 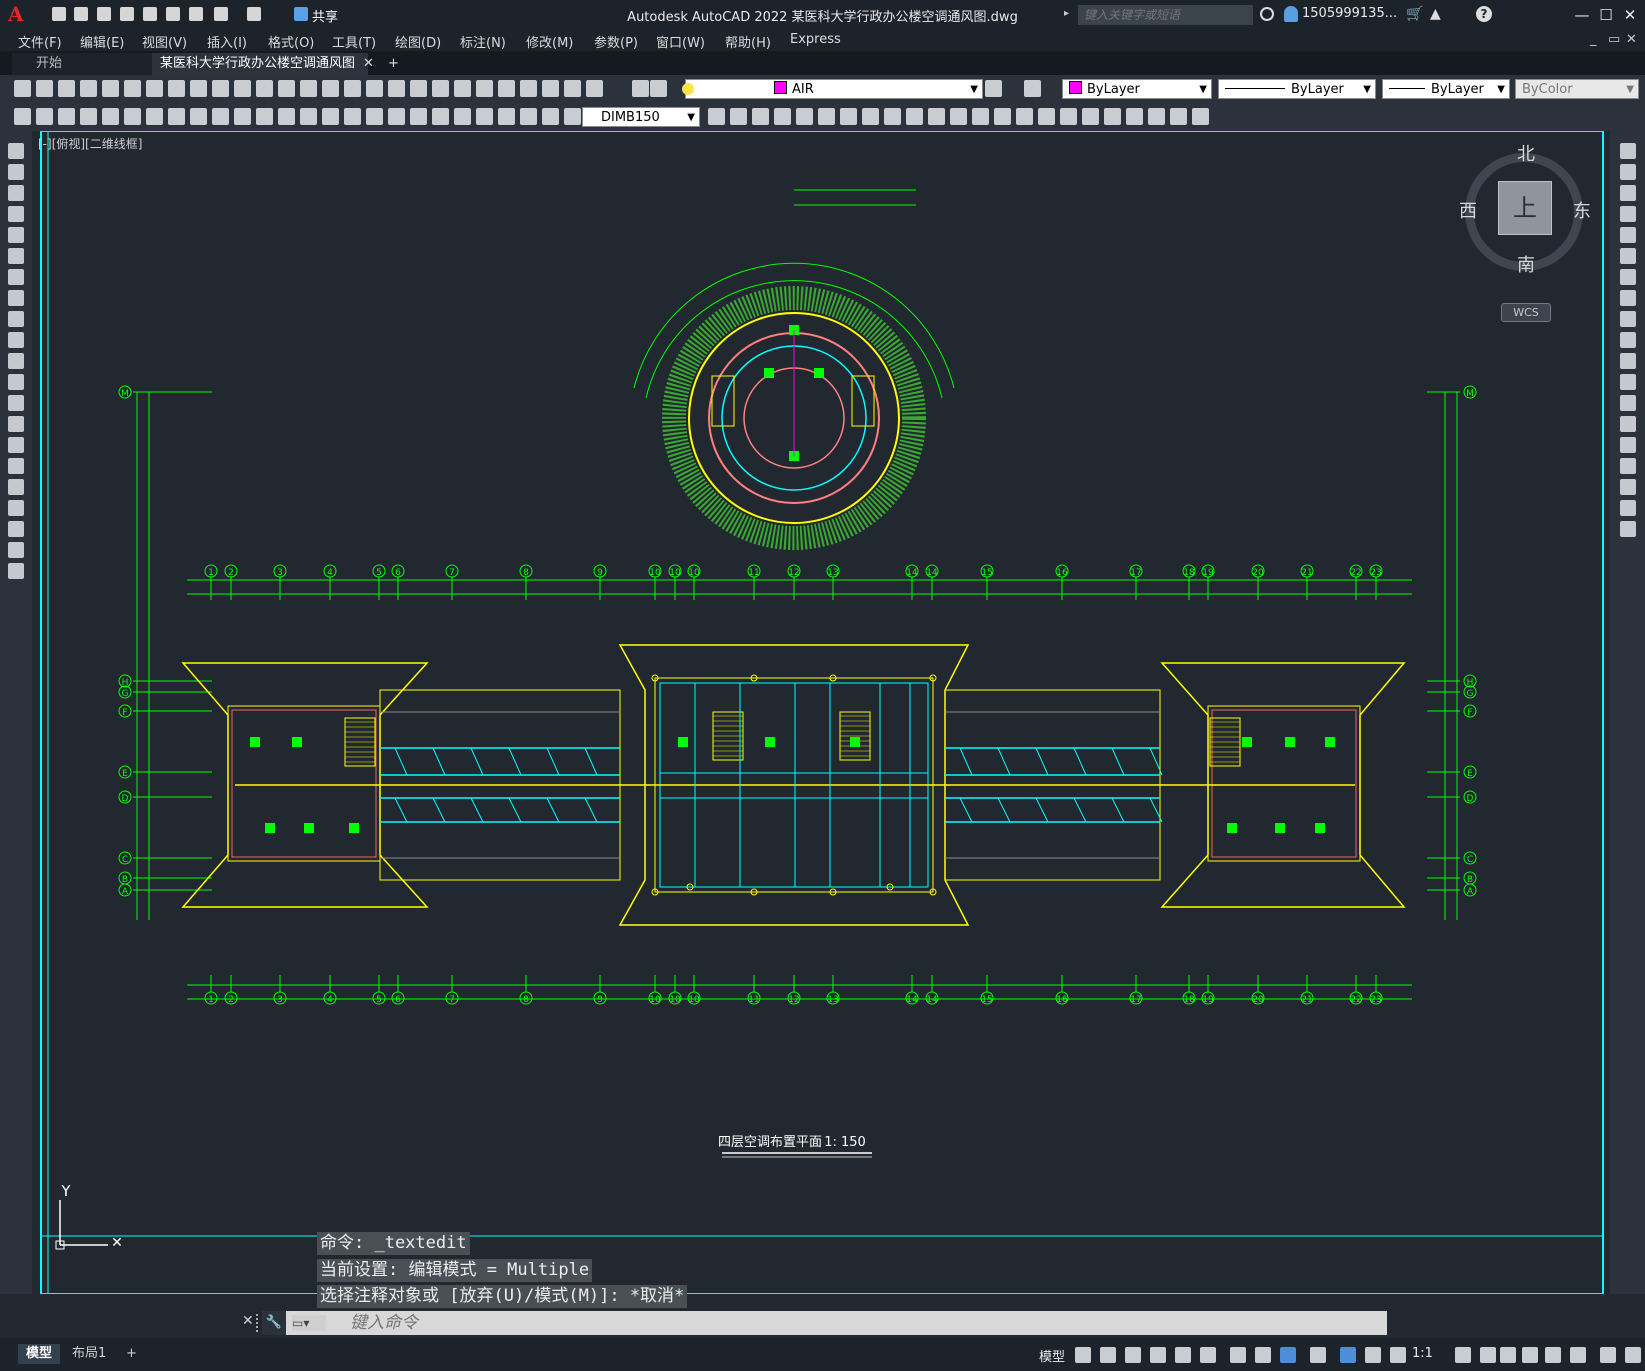 I want to click on undo-icon, so click(x=221, y=14).